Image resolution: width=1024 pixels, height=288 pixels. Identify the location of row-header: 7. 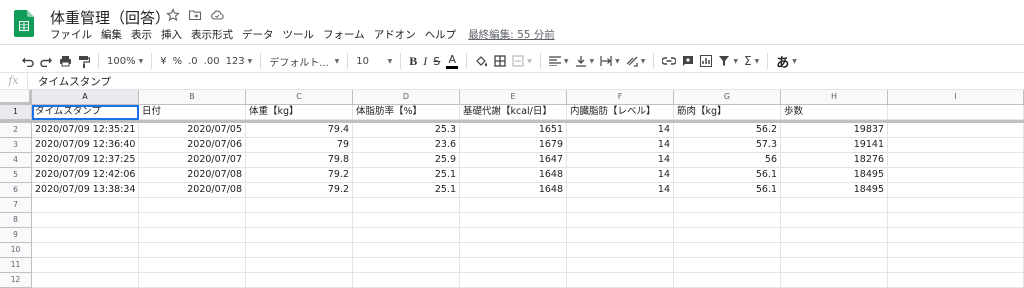
(16, 205).